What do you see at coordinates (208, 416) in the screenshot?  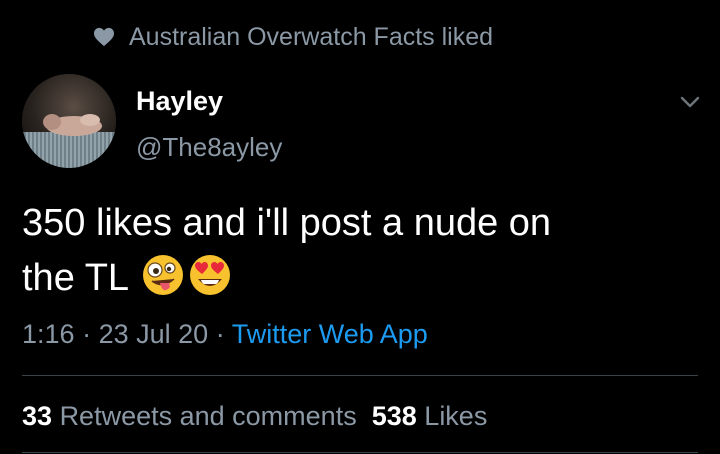 I see `retweets-label: Retweets and comments` at bounding box center [208, 416].